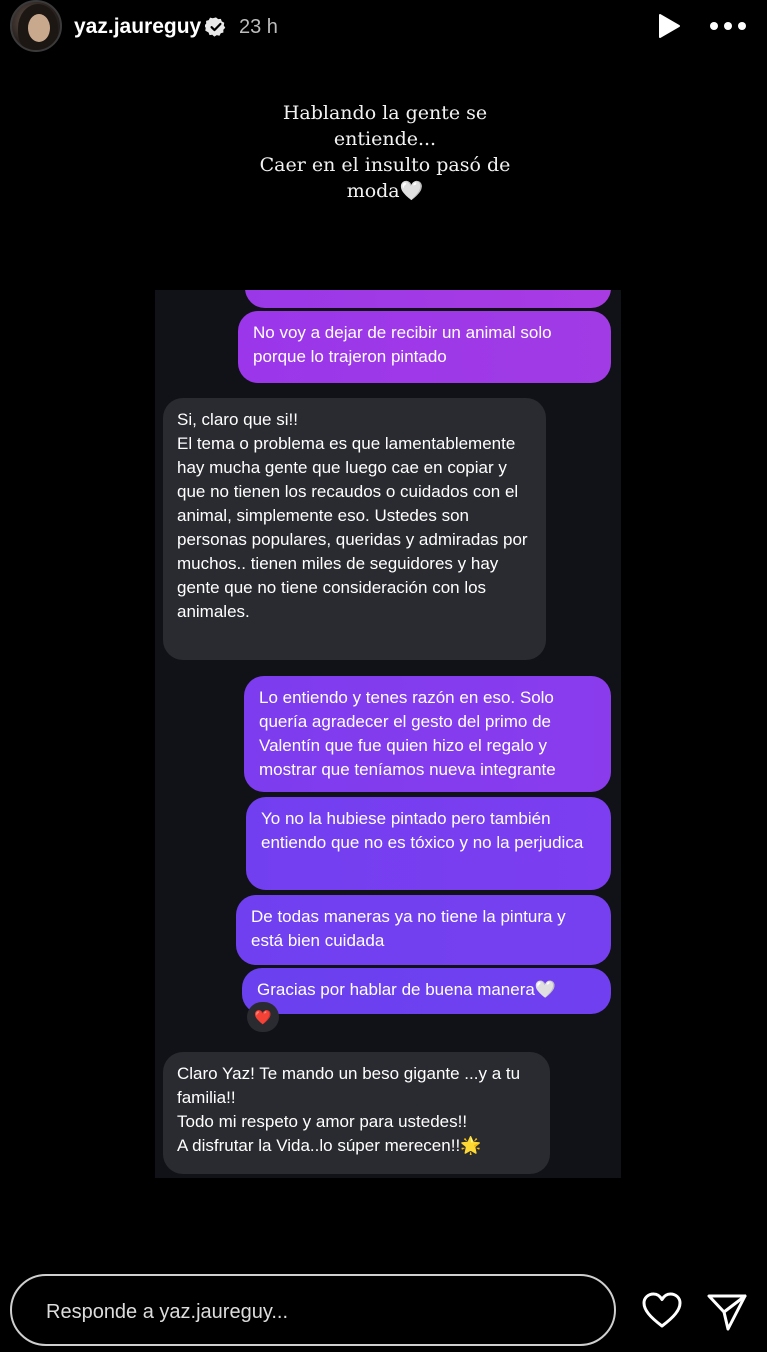 Image resolution: width=767 pixels, height=1352 pixels. What do you see at coordinates (669, 26) in the screenshot?
I see `play-icon` at bounding box center [669, 26].